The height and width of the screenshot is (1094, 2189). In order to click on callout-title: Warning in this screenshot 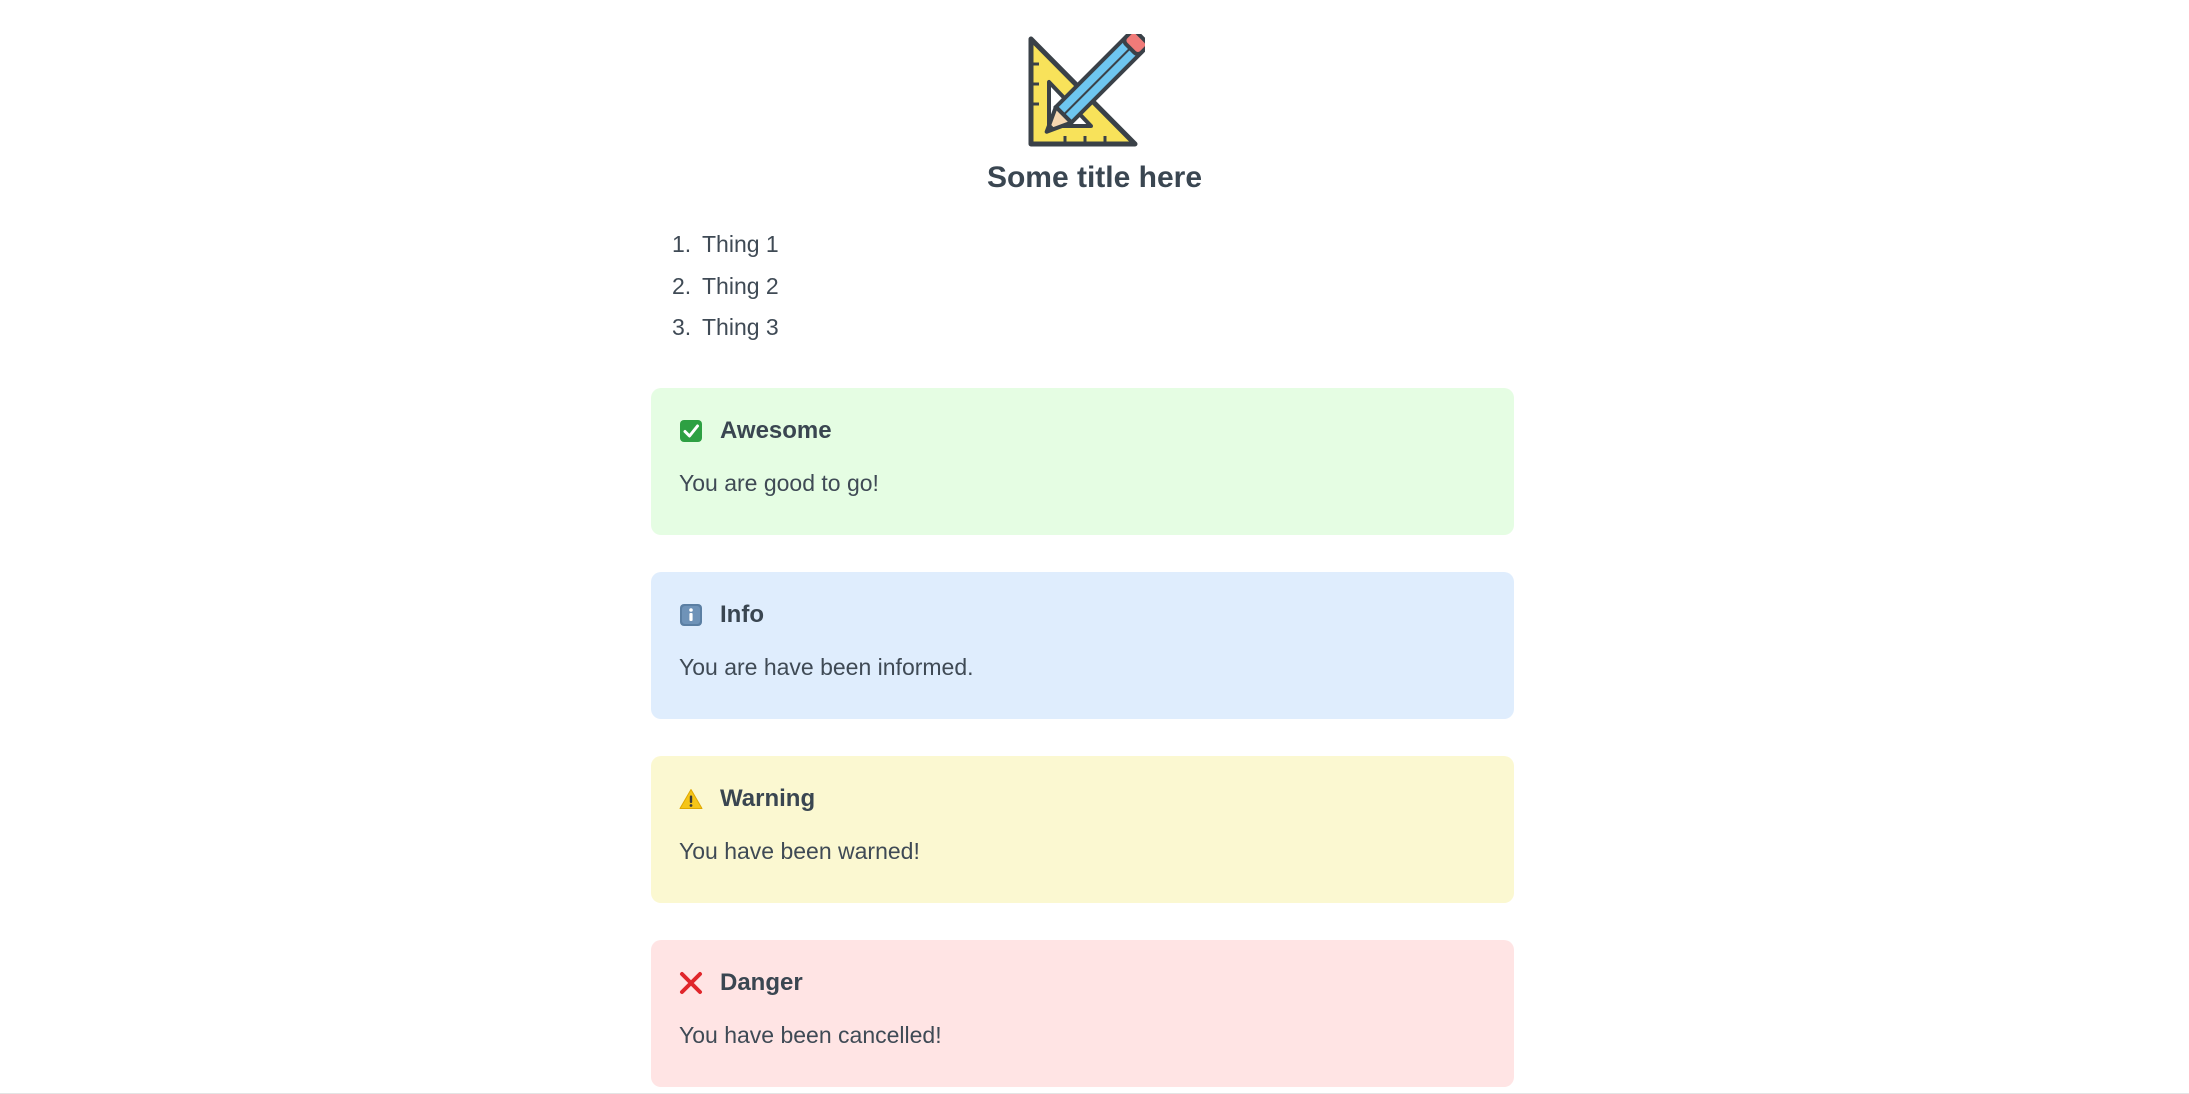, I will do `click(768, 798)`.